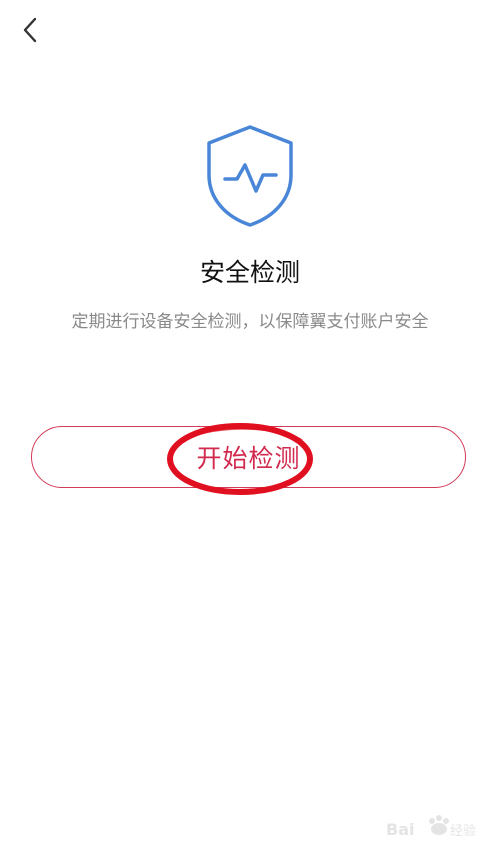 This screenshot has height=859, width=500. Describe the element at coordinates (431, 827) in the screenshot. I see `baidu-watermark-logo: Bai 经验` at that location.